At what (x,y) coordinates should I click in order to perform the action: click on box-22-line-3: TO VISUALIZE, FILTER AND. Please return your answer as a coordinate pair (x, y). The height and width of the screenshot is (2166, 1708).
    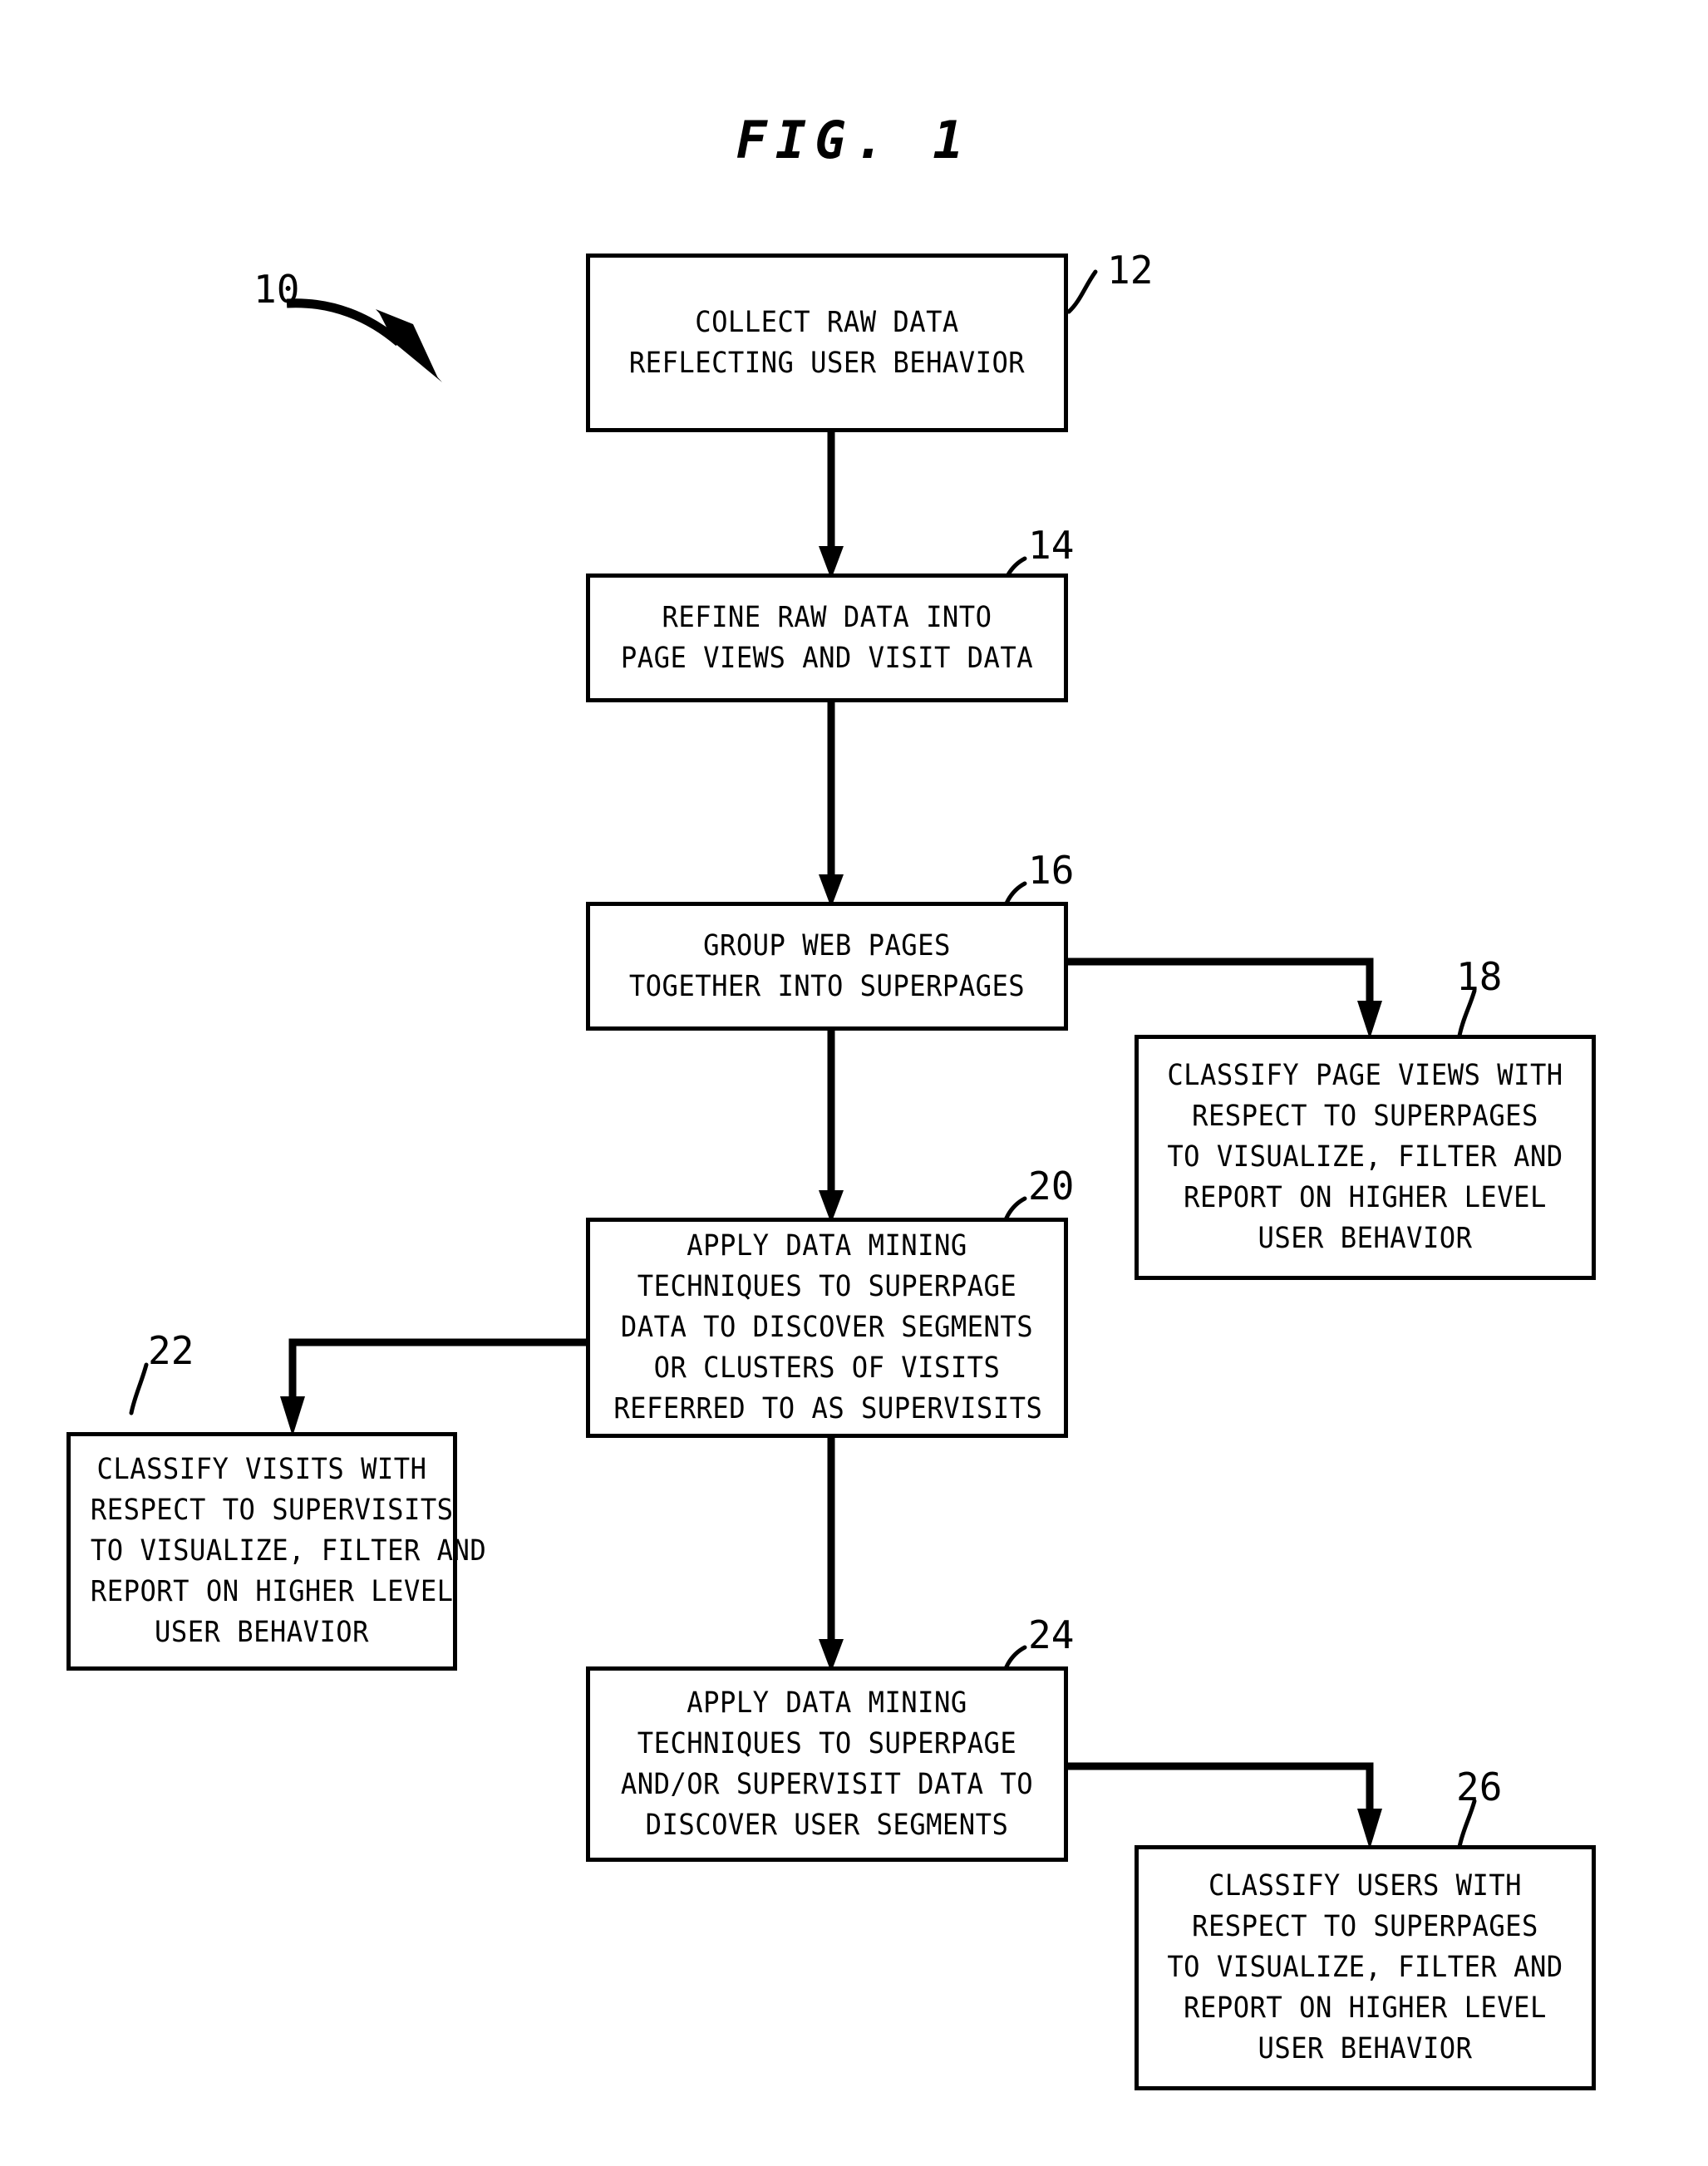
    Looking at the image, I should click on (288, 1551).